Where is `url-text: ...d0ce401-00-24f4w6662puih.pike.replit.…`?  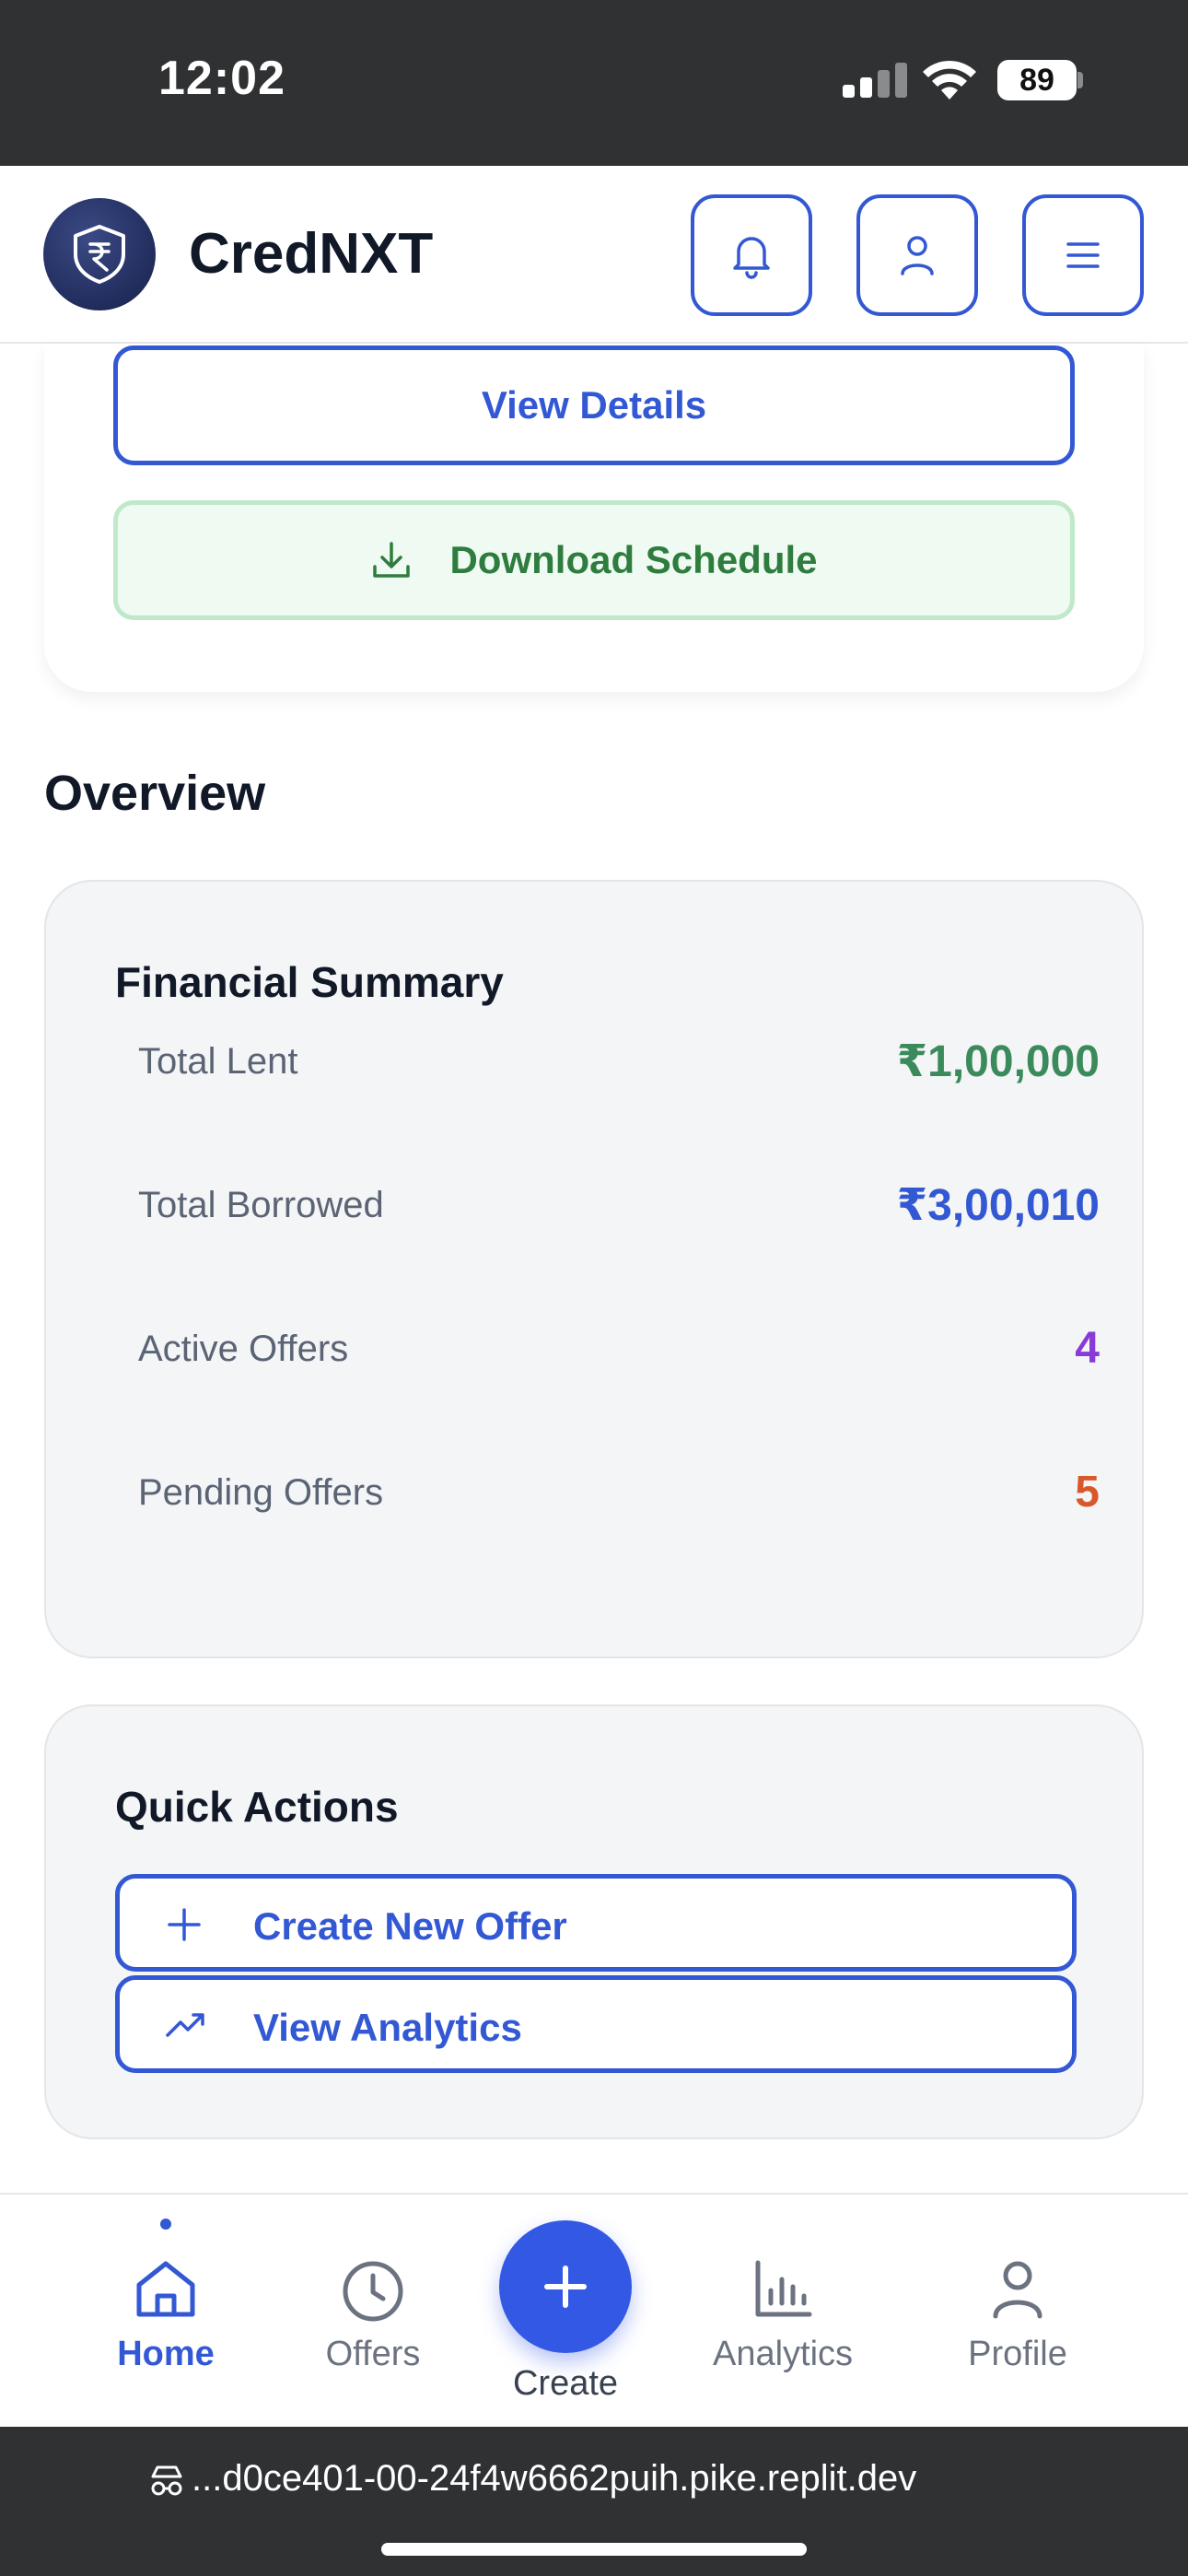 url-text: ...d0ce401-00-24f4w6662puih.pike.replit.… is located at coordinates (554, 2479).